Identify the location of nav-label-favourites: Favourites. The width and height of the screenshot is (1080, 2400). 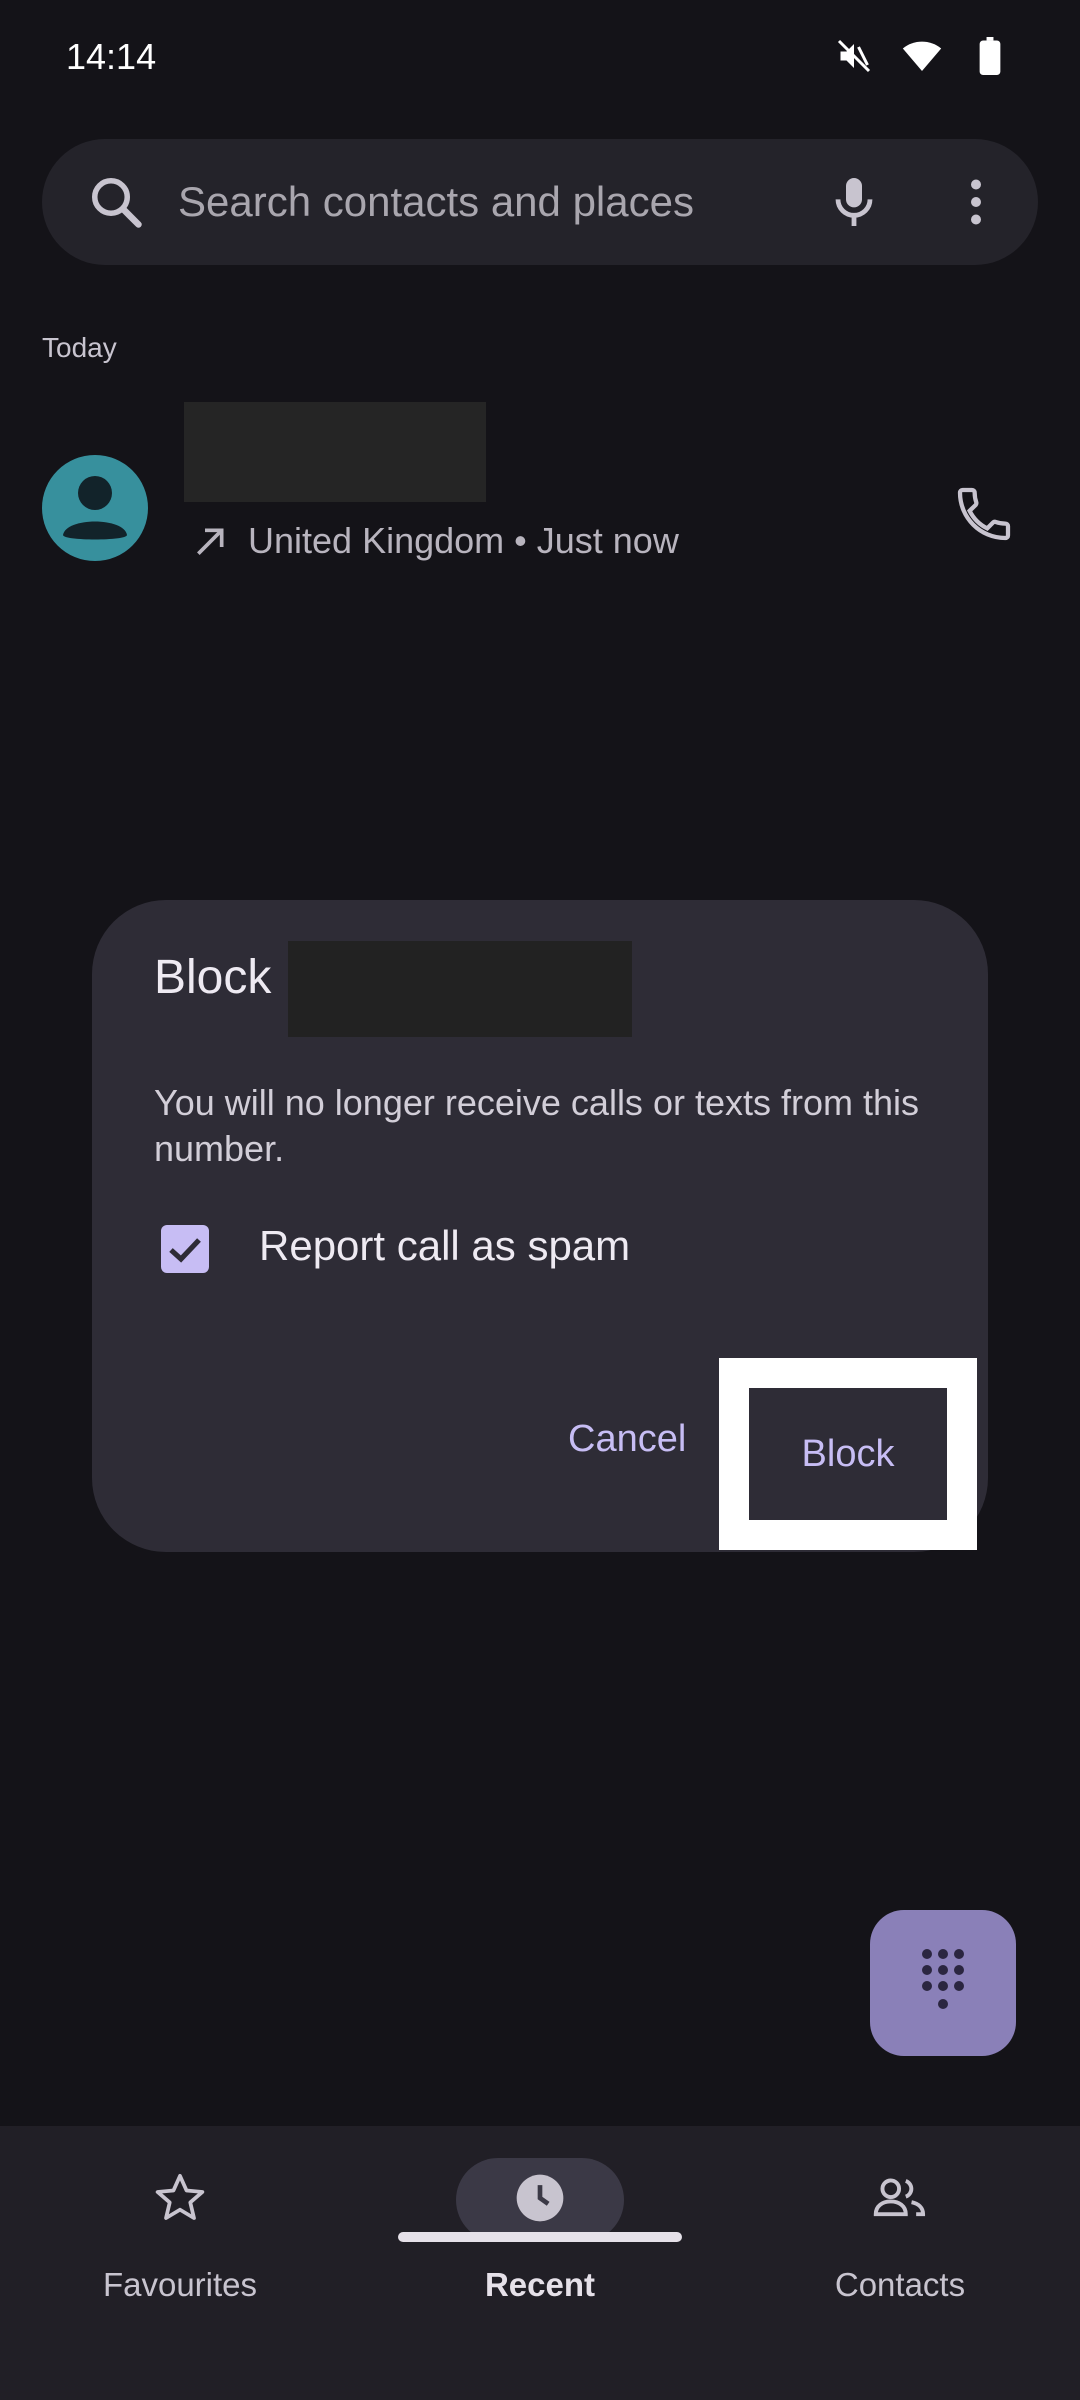
(180, 2284).